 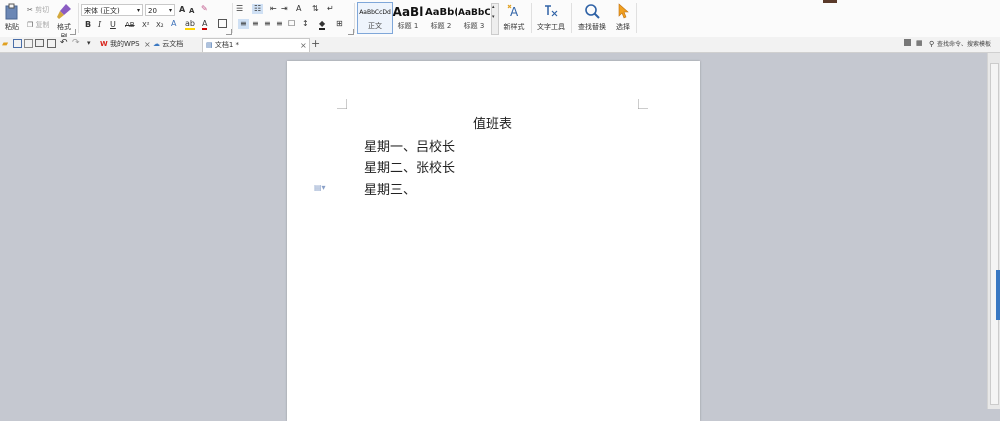 I want to click on text-tools-button: 文字工具, so click(x=551, y=17).